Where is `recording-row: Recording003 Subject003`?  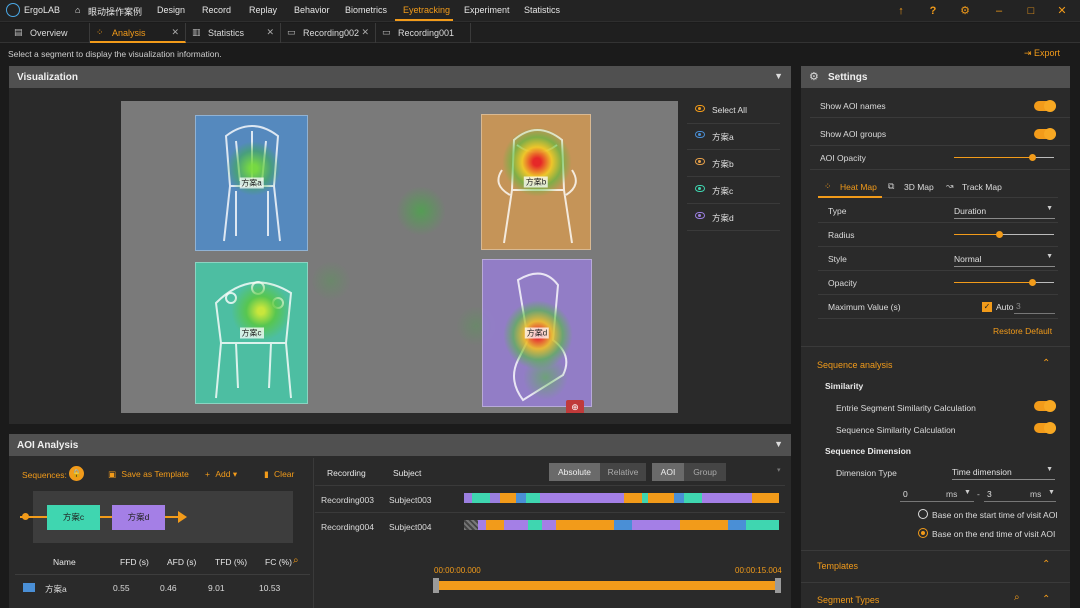
recording-row: Recording003 Subject003 is located at coordinates (550, 499).